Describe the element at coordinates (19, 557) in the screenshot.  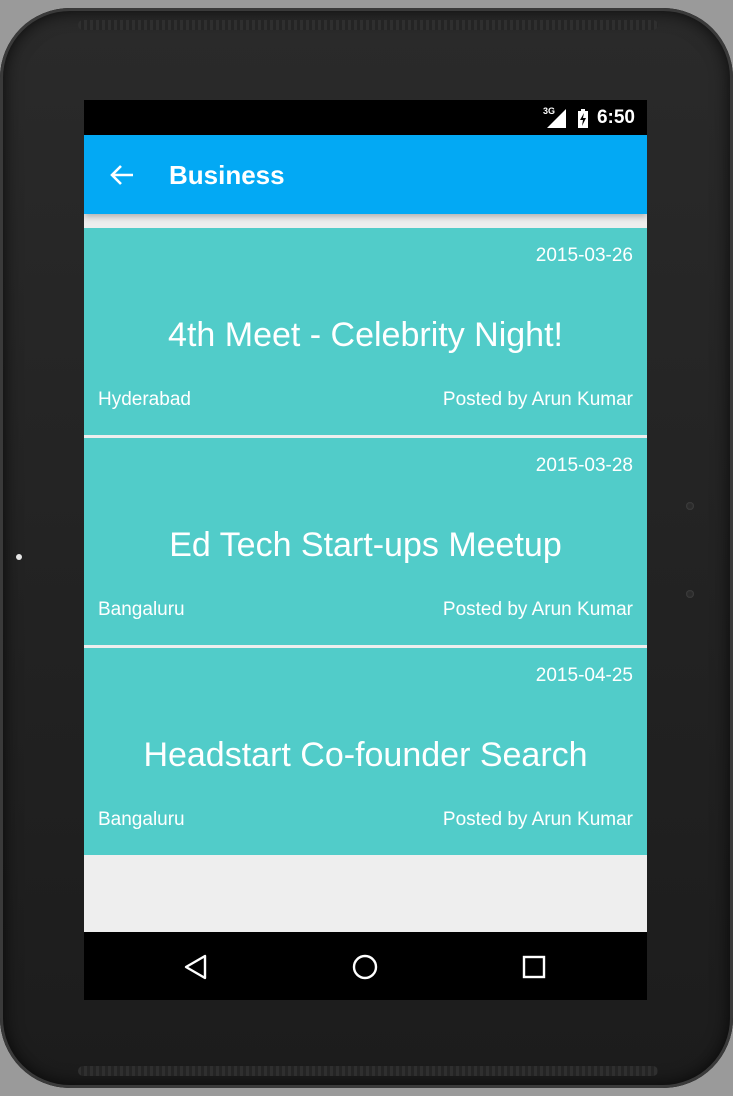
I see `front-camera` at that location.